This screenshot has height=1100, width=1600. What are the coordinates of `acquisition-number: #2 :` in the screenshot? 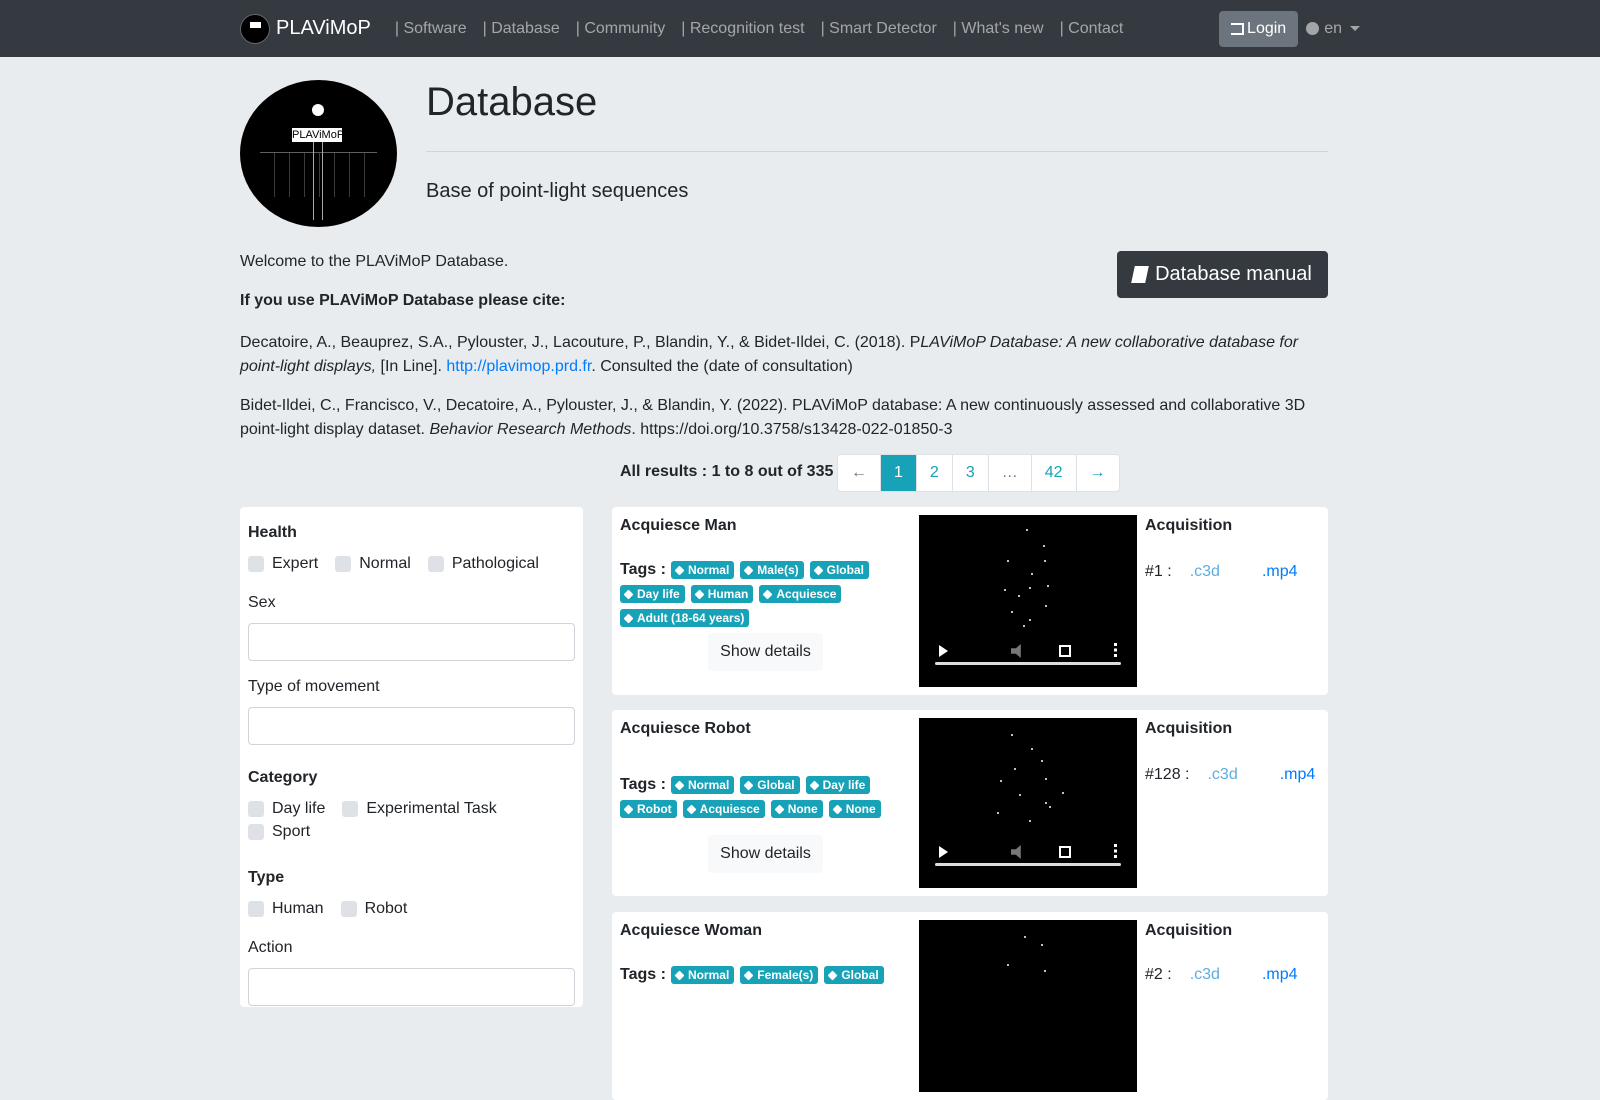 It's located at (1158, 974).